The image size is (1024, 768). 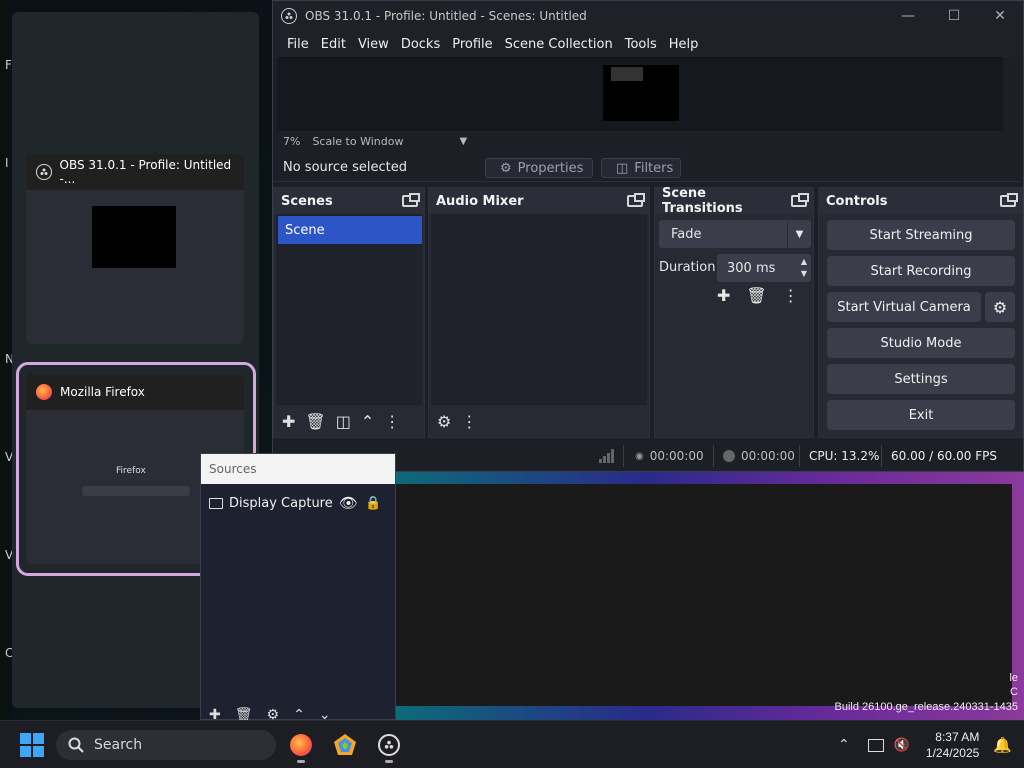 What do you see at coordinates (348, 503) in the screenshot?
I see `eye-icon: 👁` at bounding box center [348, 503].